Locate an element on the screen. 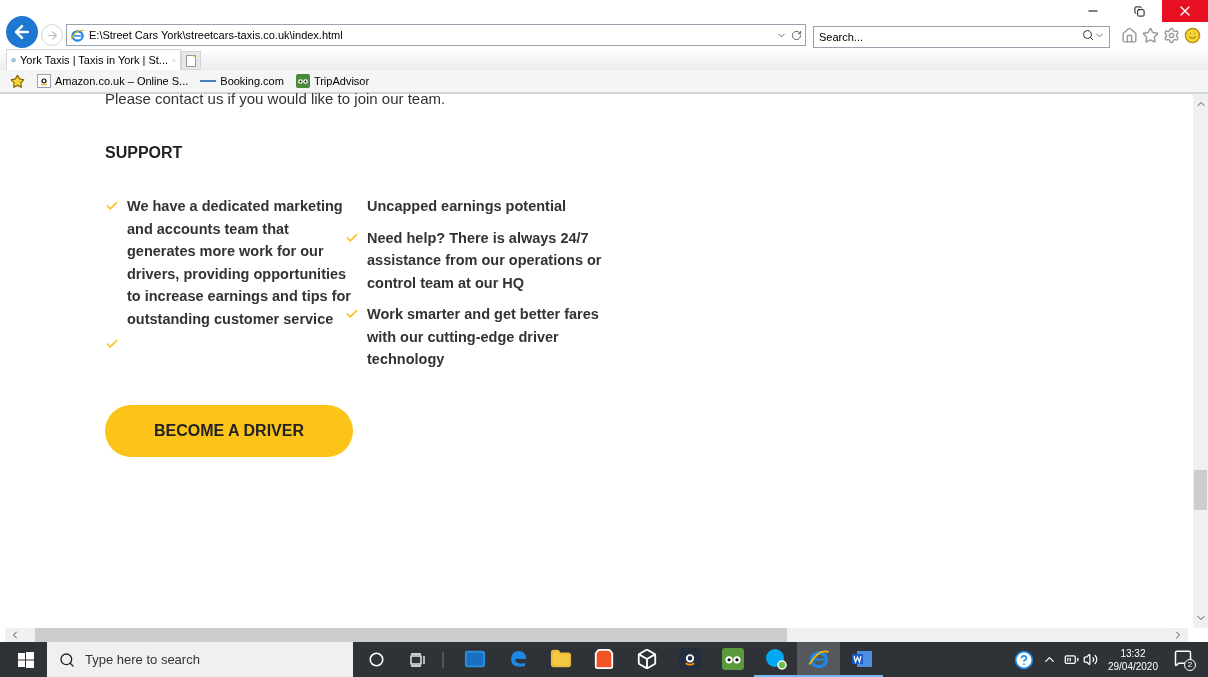 The height and width of the screenshot is (677, 1208). new-tab-button is located at coordinates (191, 60).